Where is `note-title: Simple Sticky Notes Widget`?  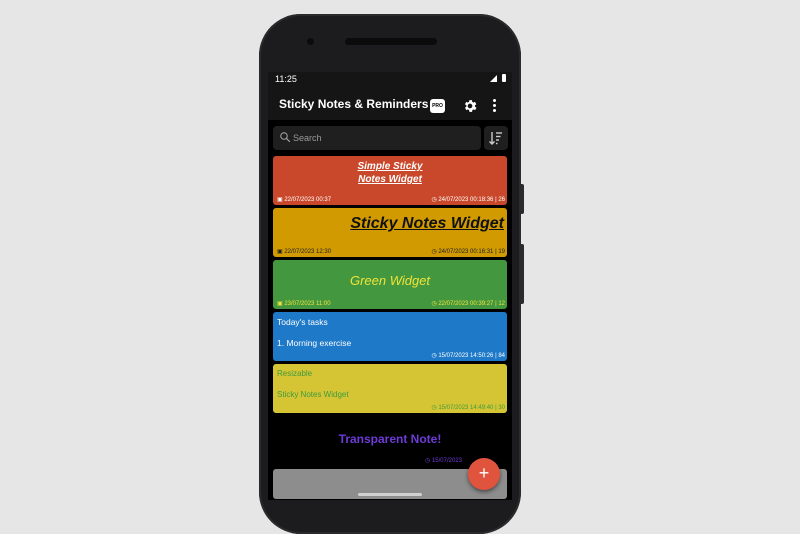 note-title: Simple Sticky Notes Widget is located at coordinates (390, 173).